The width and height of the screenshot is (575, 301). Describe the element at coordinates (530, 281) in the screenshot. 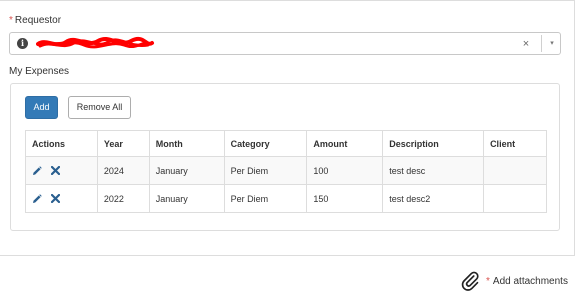

I see `add-attachments-label: Add attachments` at that location.